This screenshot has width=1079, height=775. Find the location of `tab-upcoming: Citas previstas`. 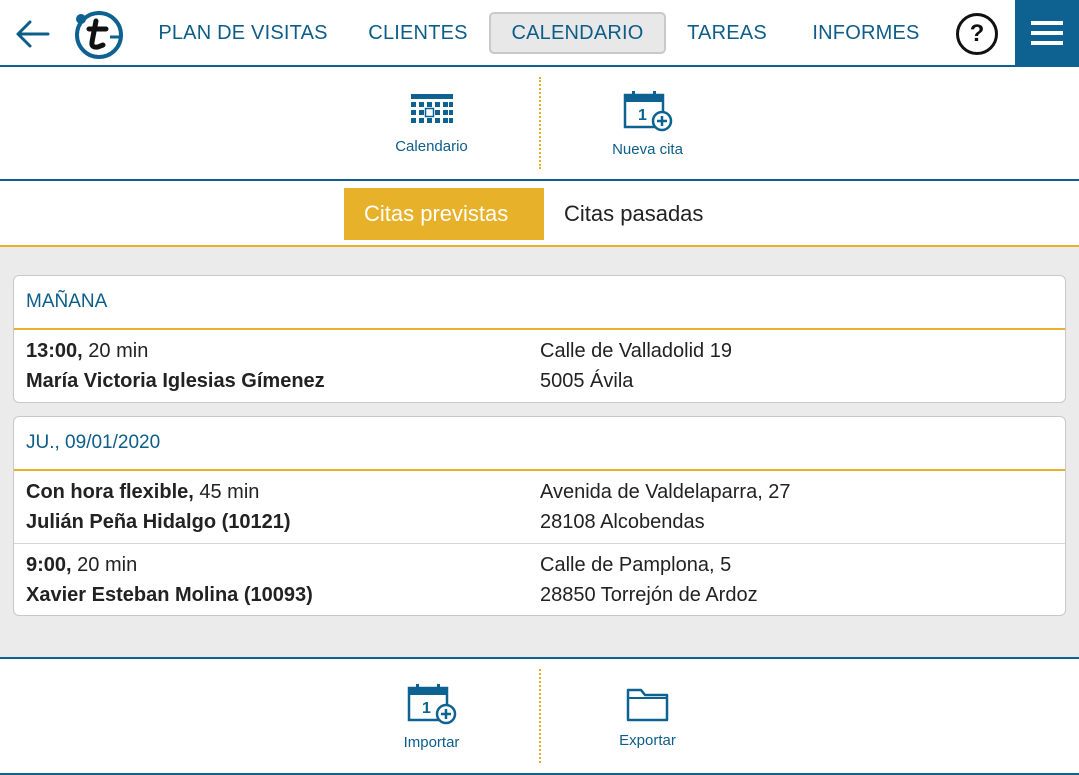

tab-upcoming: Citas previstas is located at coordinates (444, 214).